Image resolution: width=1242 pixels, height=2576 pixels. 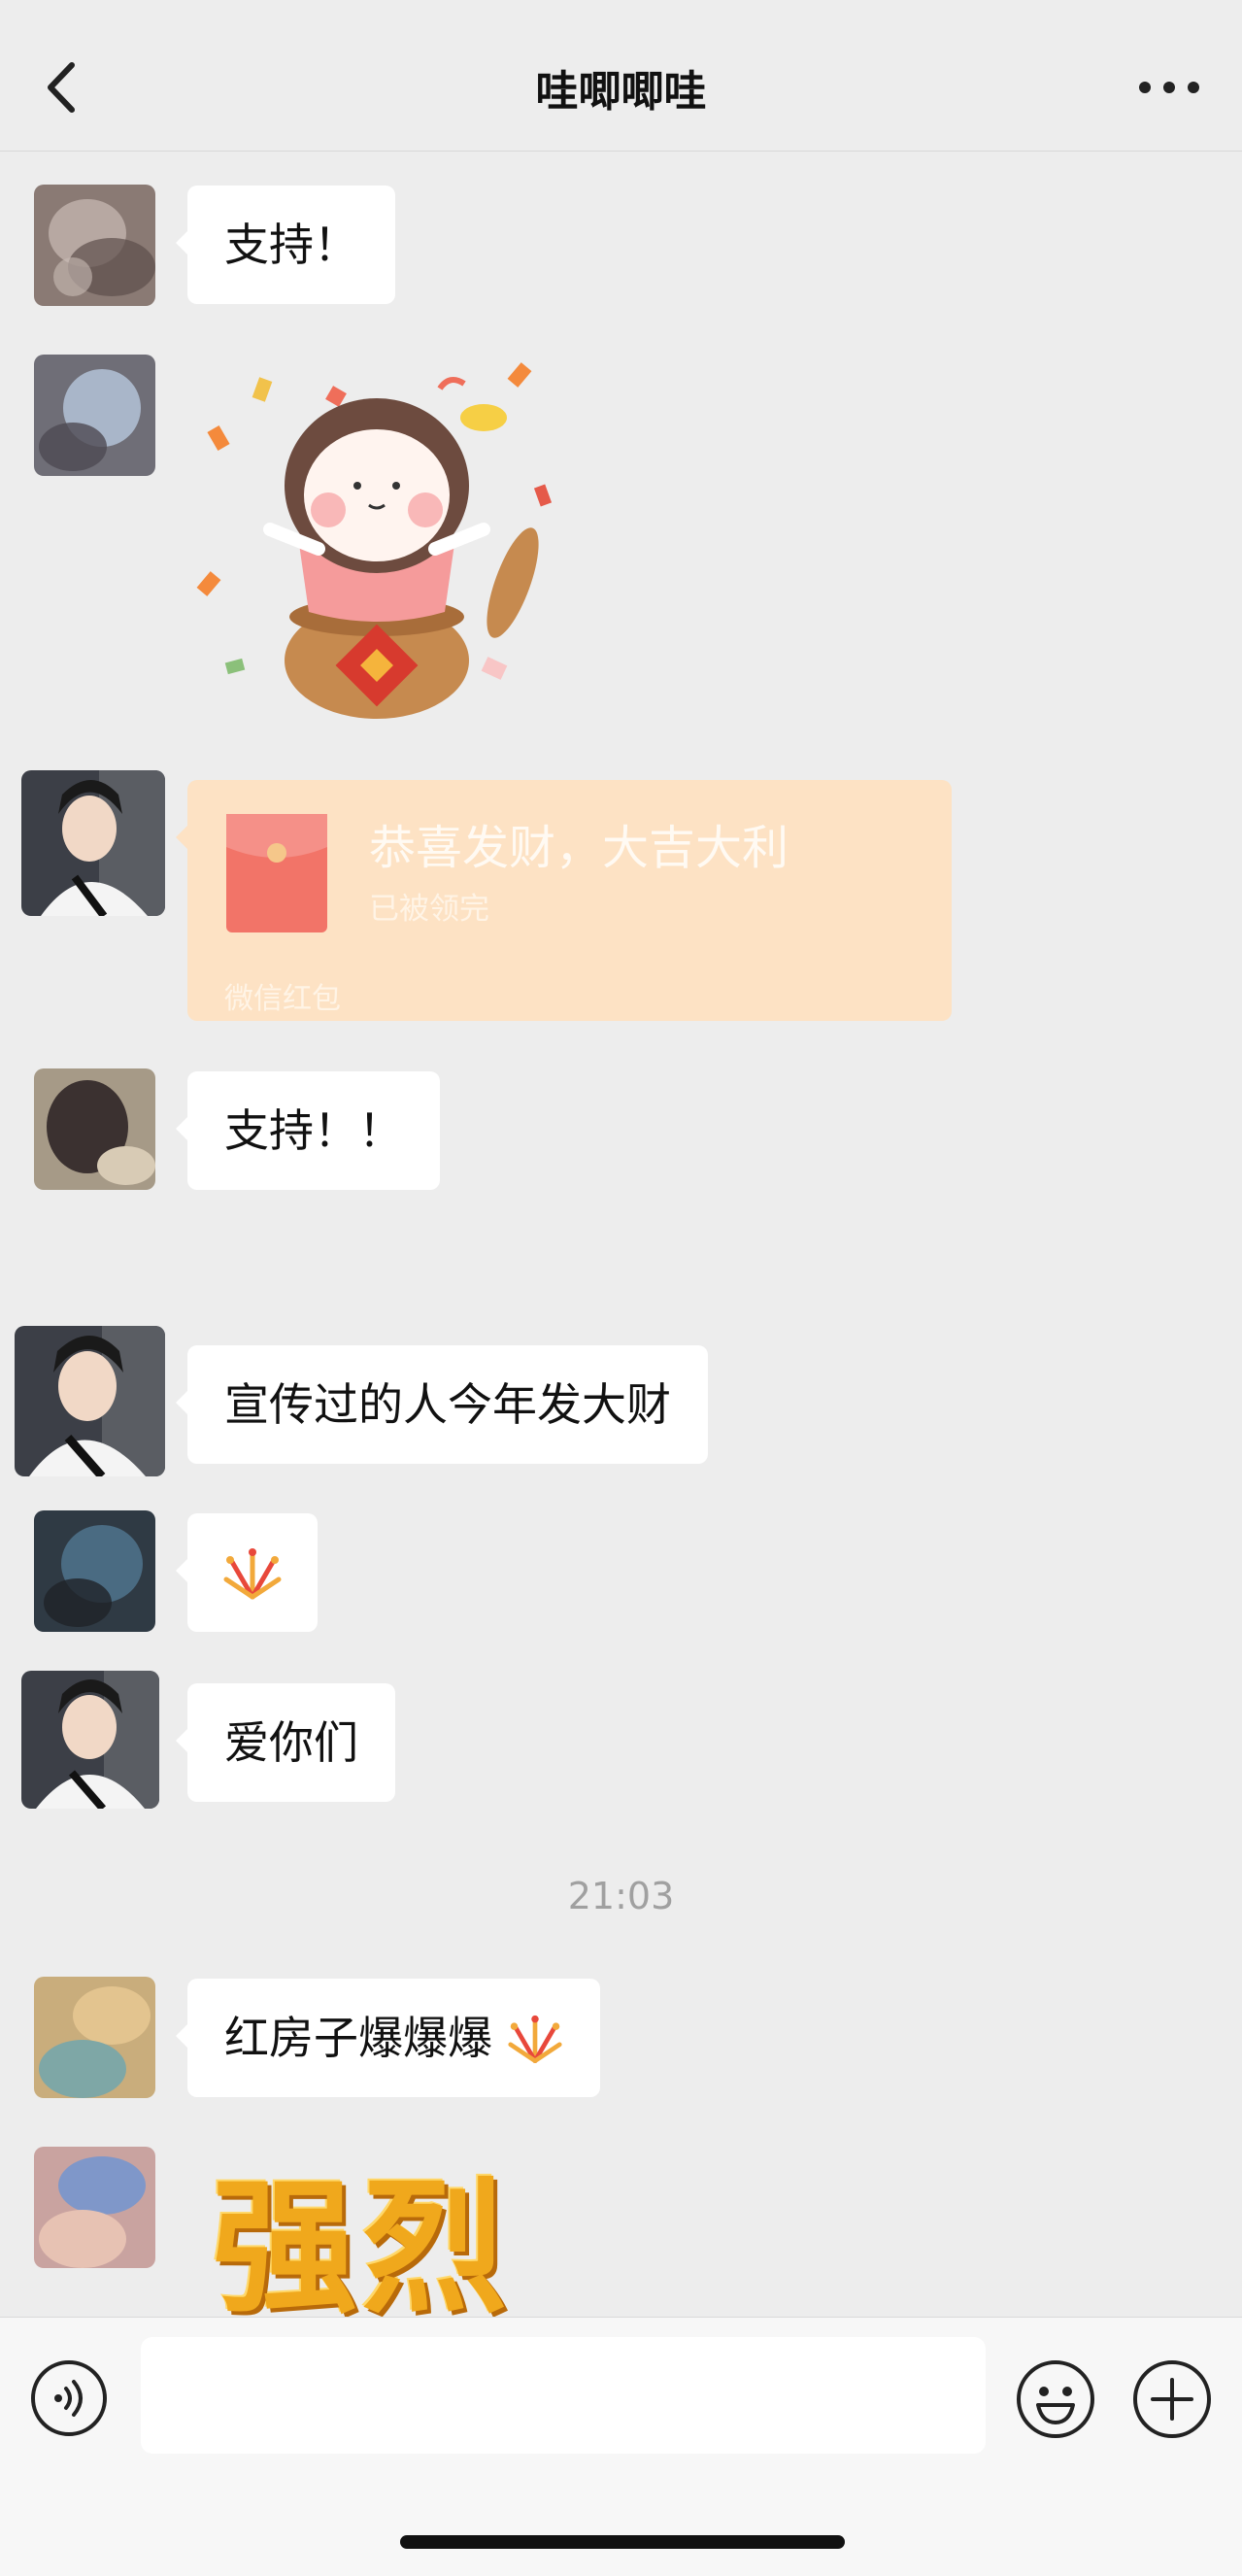 What do you see at coordinates (447, 1404) in the screenshot?
I see `message-text: 宣传过的人今年发大财` at bounding box center [447, 1404].